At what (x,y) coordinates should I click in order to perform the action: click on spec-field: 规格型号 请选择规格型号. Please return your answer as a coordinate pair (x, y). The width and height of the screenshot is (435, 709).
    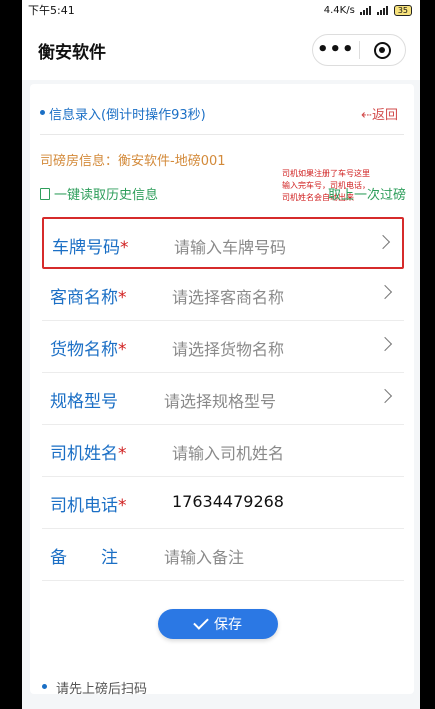
    Looking at the image, I should click on (223, 399).